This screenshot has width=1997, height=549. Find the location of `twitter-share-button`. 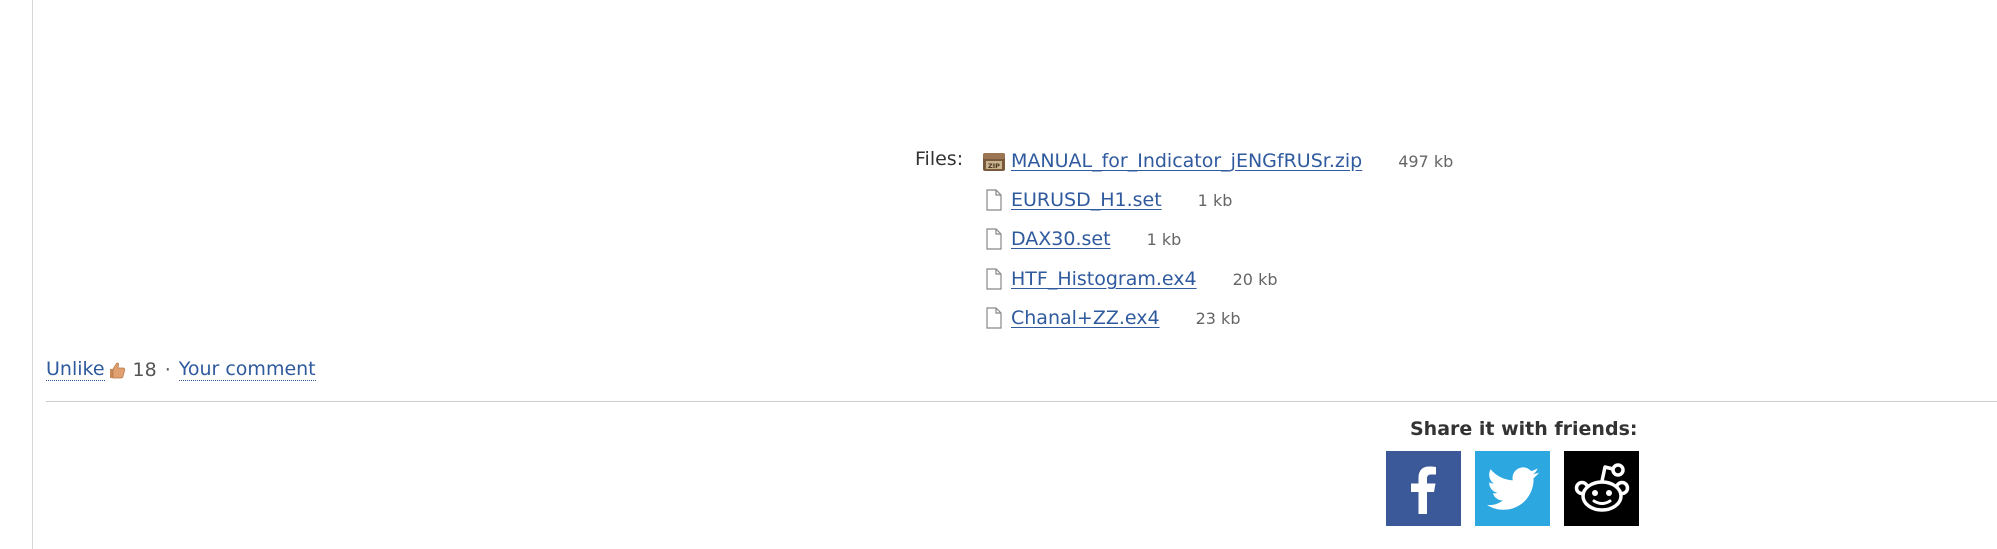

twitter-share-button is located at coordinates (1512, 488).